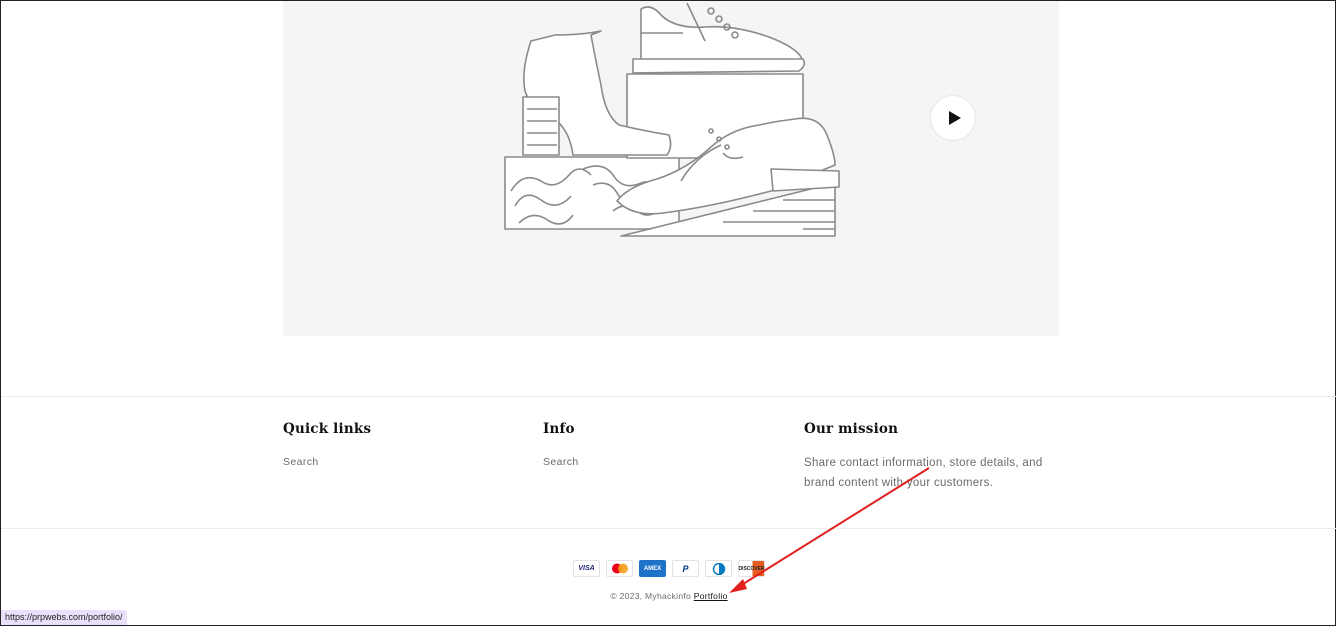  What do you see at coordinates (619, 568) in the screenshot?
I see `mastercard-icon` at bounding box center [619, 568].